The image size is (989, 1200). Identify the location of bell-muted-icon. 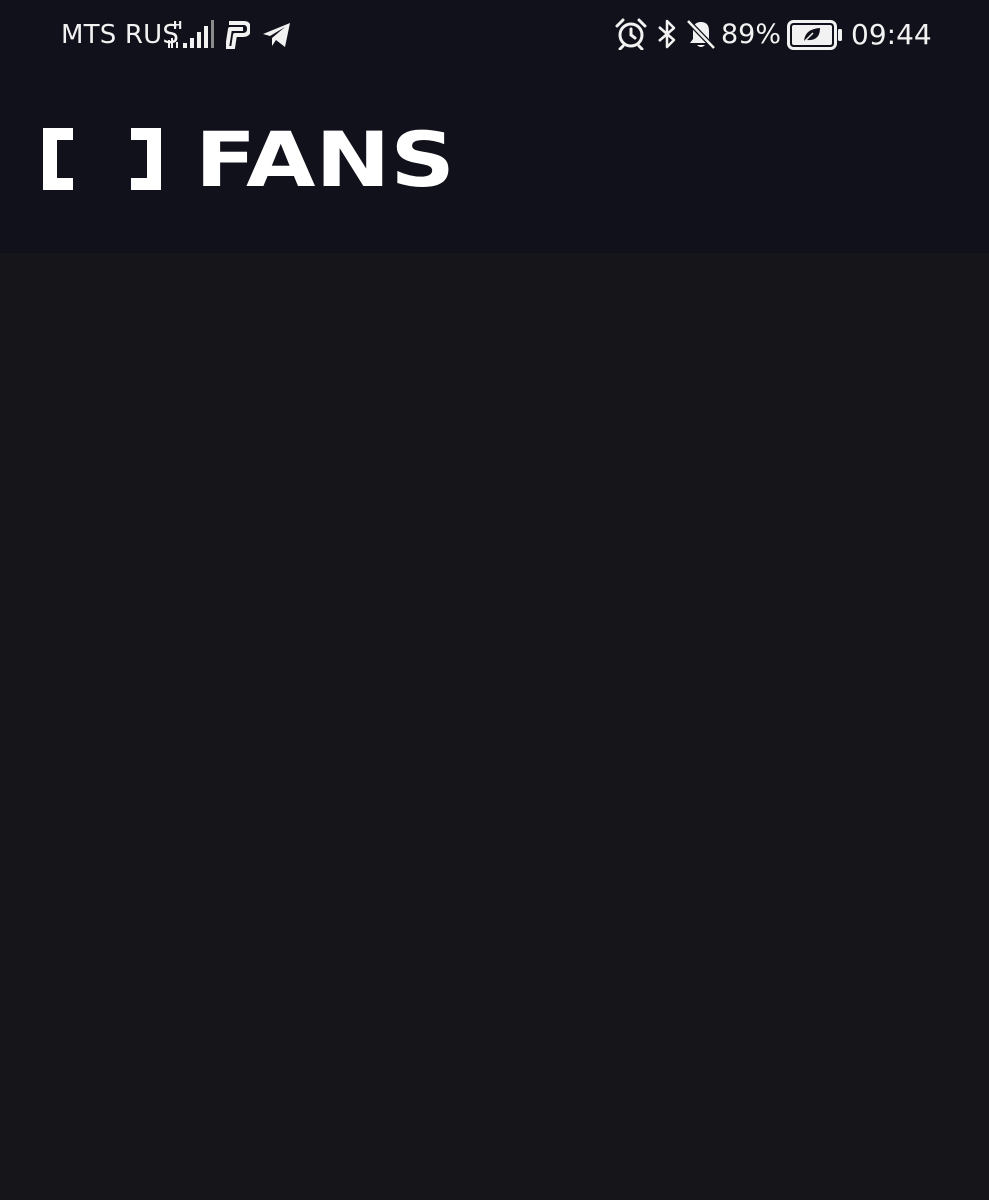
(701, 34).